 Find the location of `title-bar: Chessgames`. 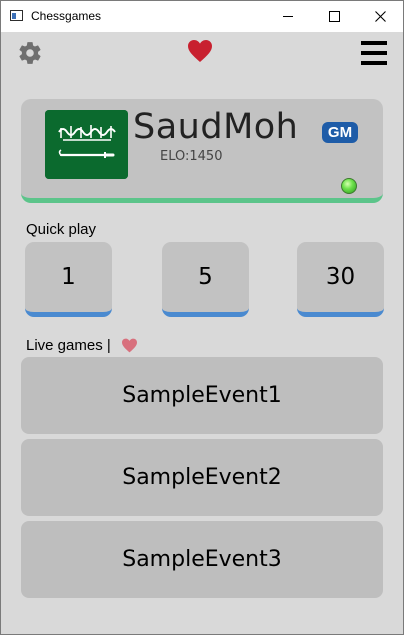

title-bar: Chessgames is located at coordinates (202, 16).